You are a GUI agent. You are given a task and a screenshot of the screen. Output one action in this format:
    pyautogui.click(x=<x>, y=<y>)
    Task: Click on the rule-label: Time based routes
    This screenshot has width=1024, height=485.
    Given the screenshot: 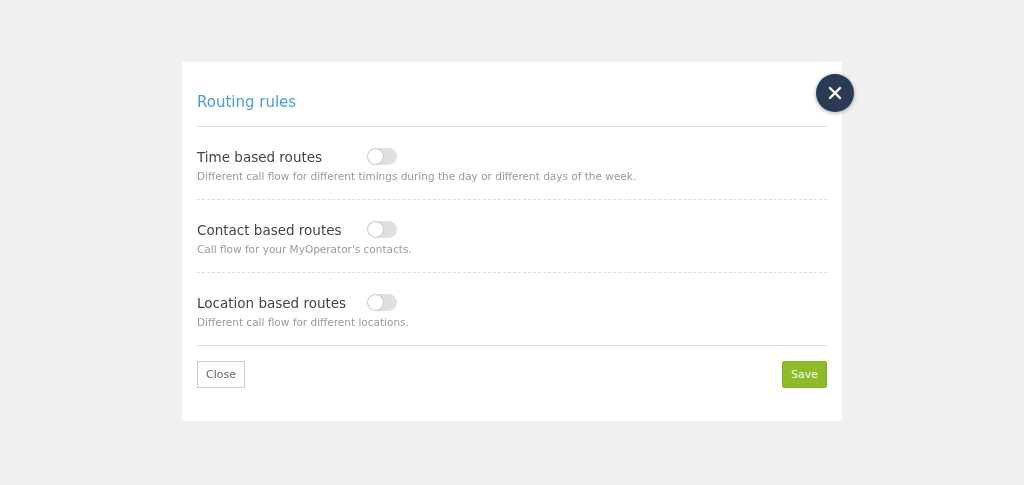 What is the action you would take?
    pyautogui.click(x=260, y=156)
    